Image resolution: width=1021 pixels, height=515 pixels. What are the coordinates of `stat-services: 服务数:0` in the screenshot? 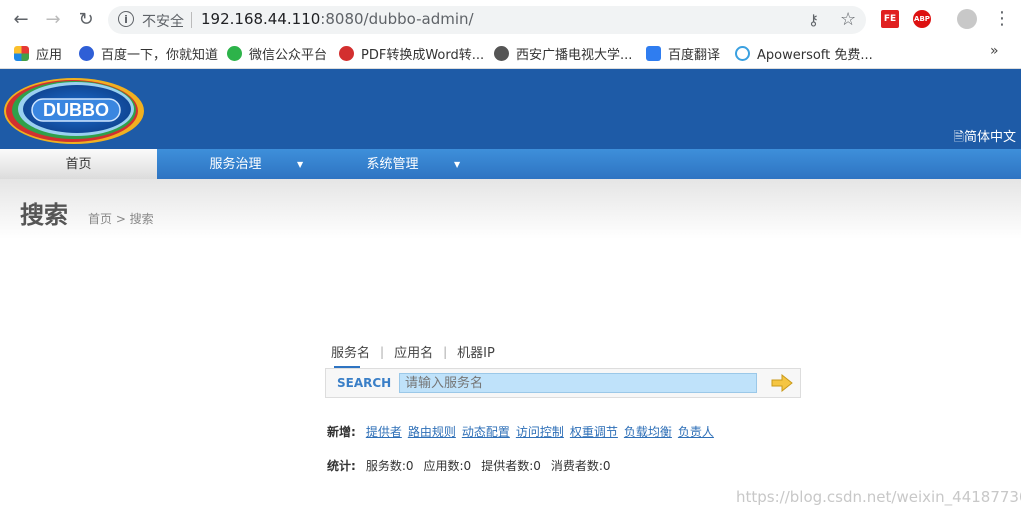 It's located at (389, 466).